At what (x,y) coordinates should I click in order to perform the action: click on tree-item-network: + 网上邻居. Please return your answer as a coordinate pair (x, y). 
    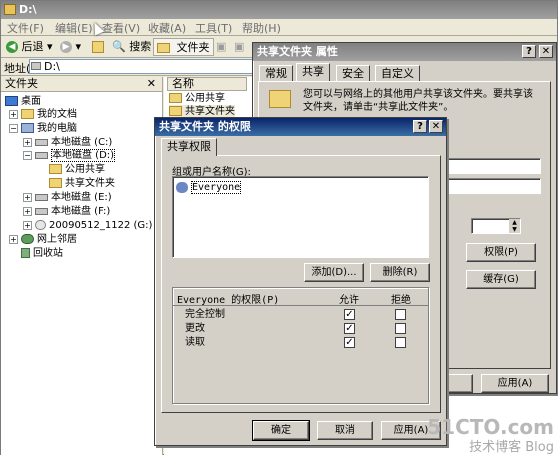
    Looking at the image, I should click on (43, 239).